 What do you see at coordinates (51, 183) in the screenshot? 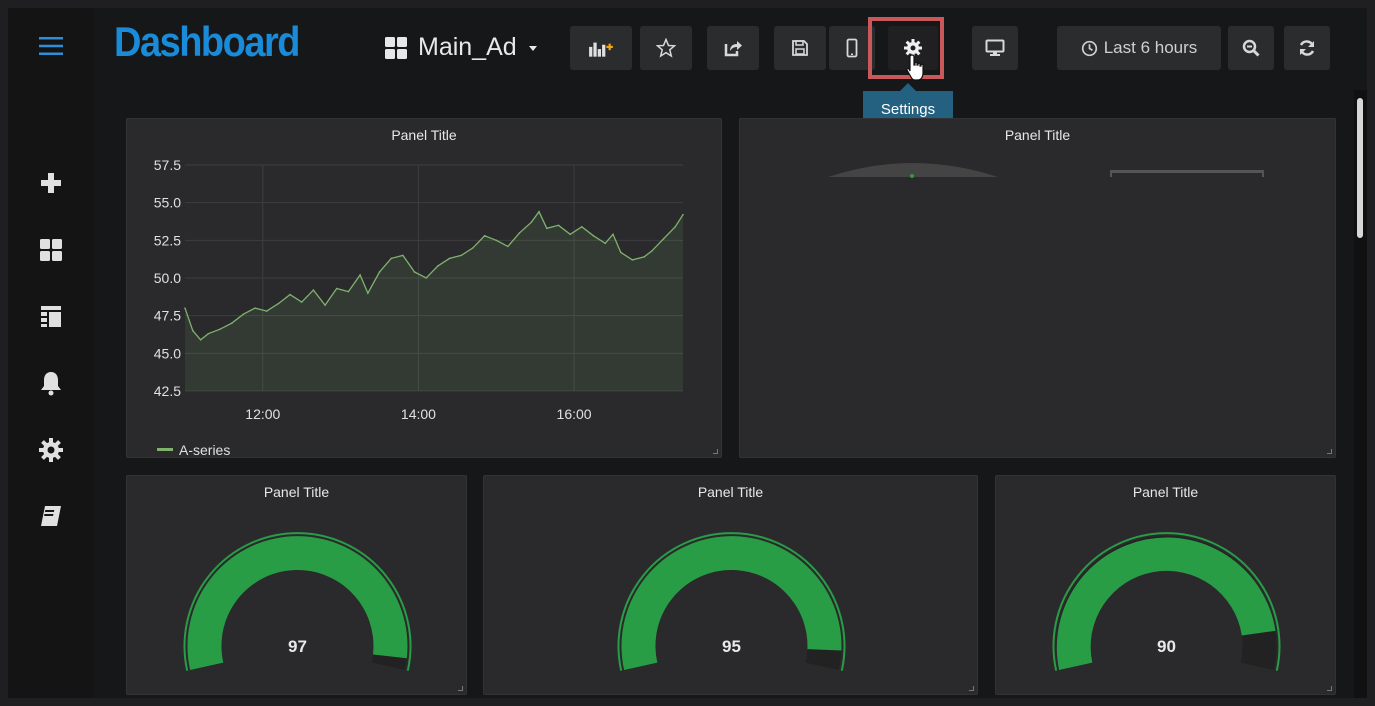
I see `plus-icon` at bounding box center [51, 183].